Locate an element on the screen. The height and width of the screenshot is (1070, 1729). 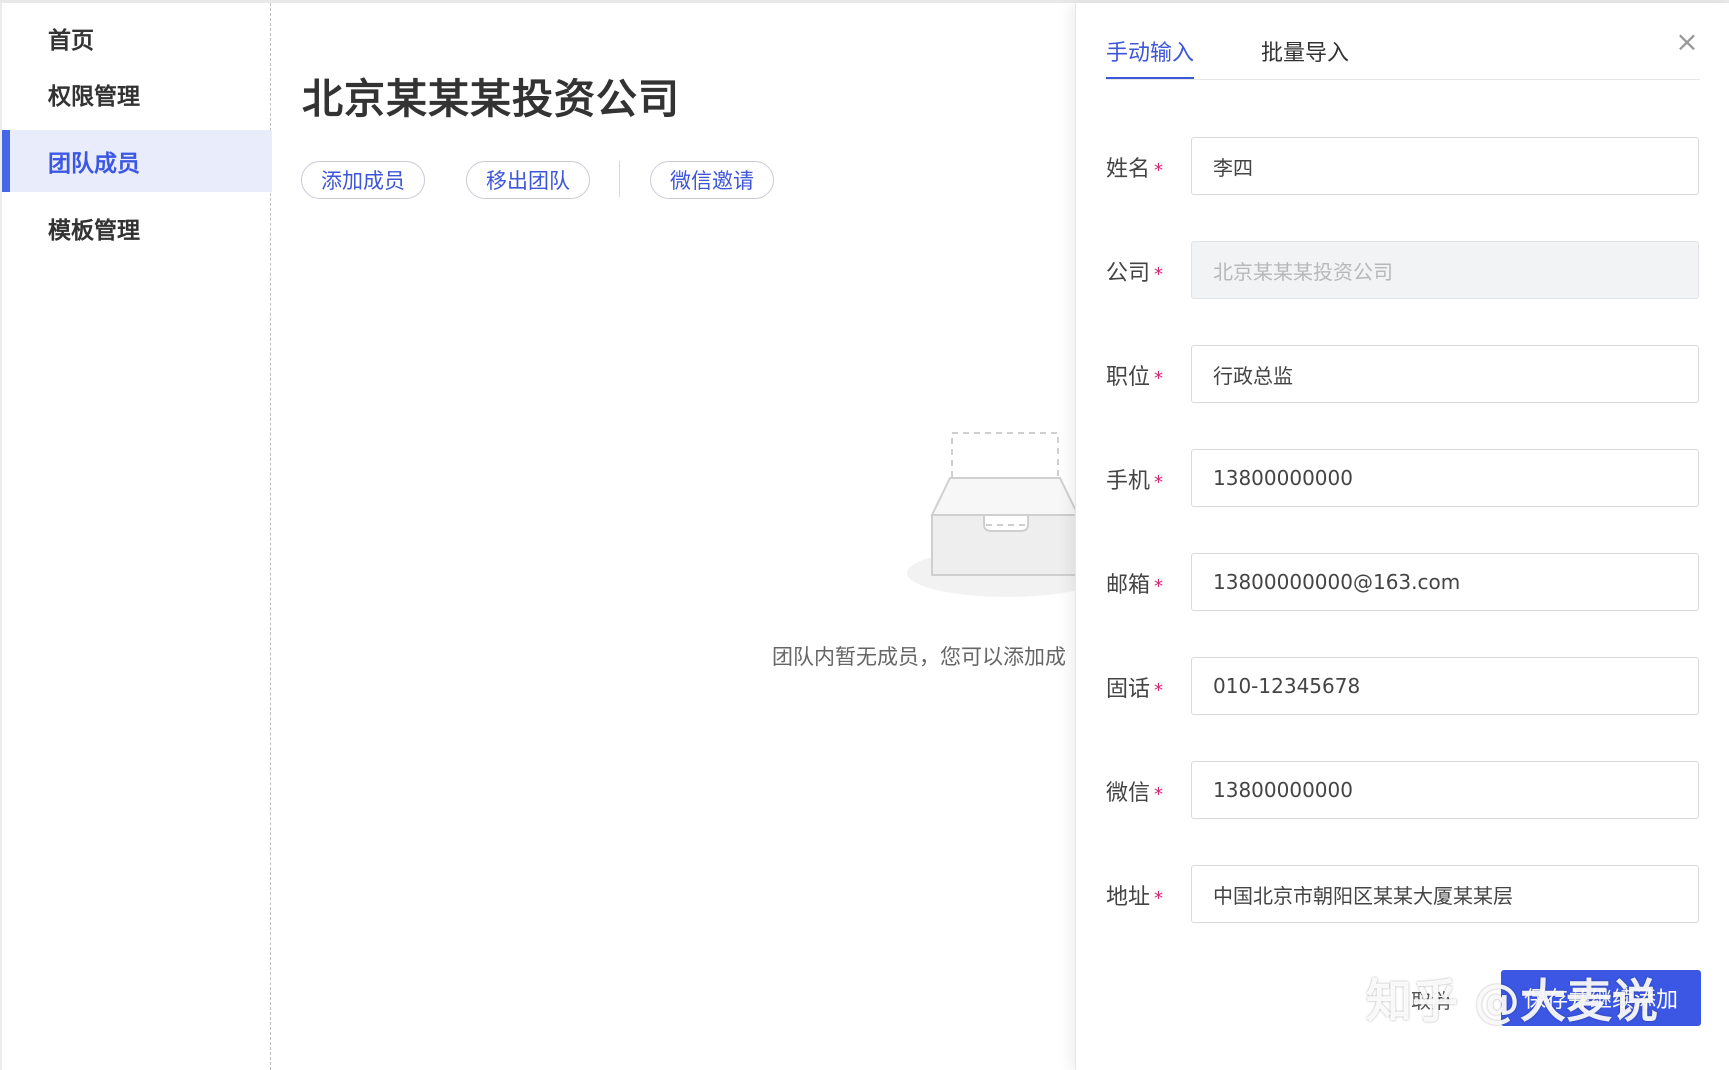
cancel-button: 取消 is located at coordinates (1431, 999).